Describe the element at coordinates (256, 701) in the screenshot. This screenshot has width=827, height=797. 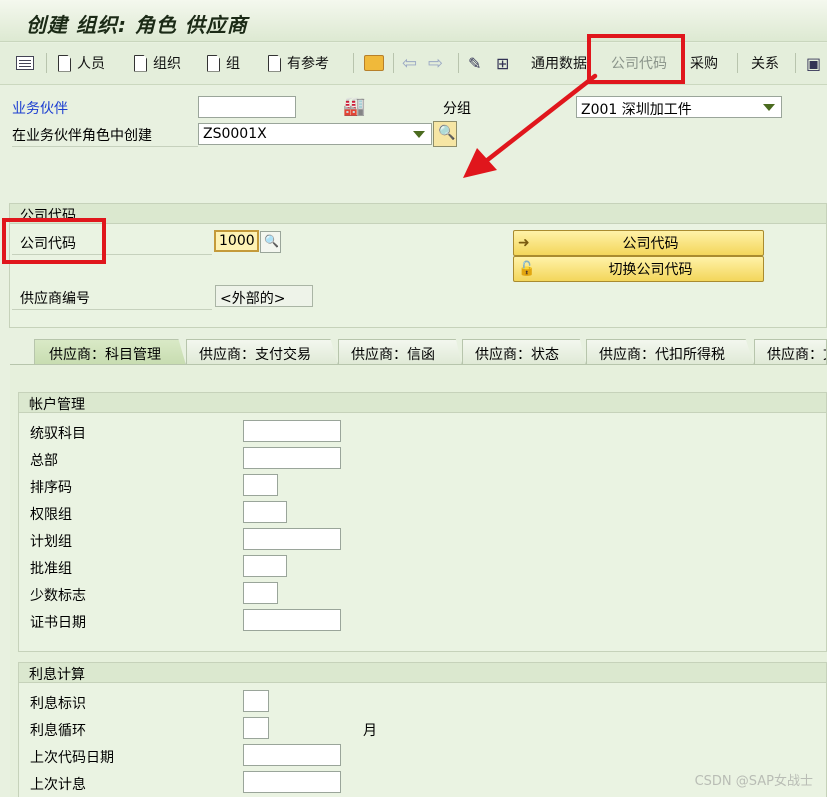
I see `interest-indicator-input` at that location.